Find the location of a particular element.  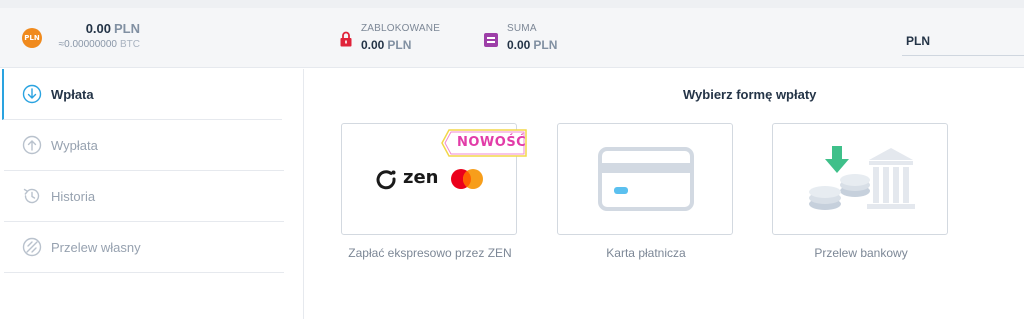

balance-btc: ≈0.00000000 BTC is located at coordinates (90, 44).